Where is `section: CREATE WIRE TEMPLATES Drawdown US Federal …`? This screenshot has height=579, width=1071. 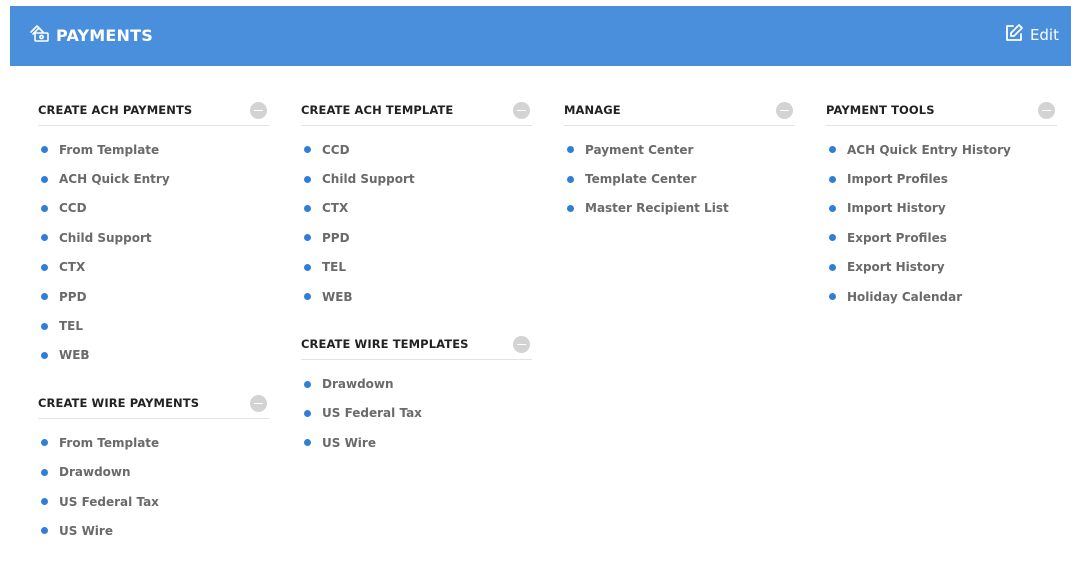
section: CREATE WIRE TEMPLATES Drawdown US Federal … is located at coordinates (416, 393).